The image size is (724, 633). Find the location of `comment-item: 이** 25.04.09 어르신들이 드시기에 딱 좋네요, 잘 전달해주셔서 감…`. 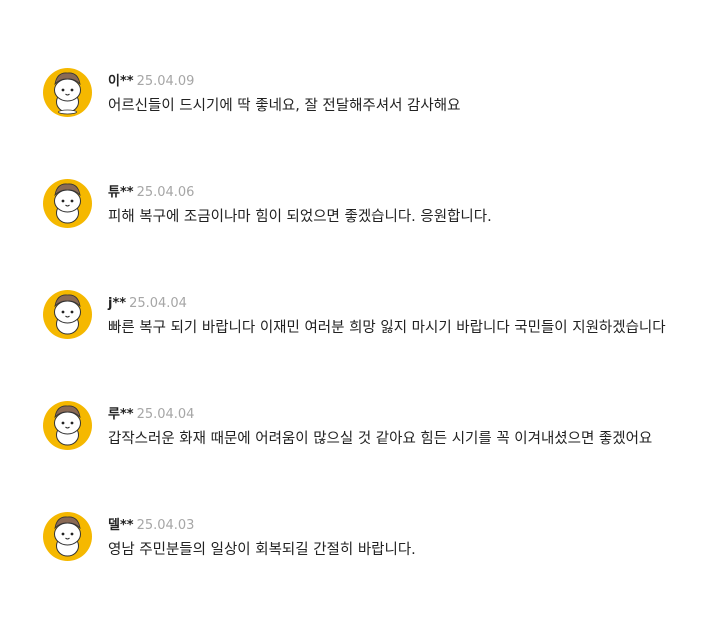

comment-item: 이** 25.04.09 어르신들이 드시기에 딱 좋네요, 잘 전달해주셔서 감… is located at coordinates (378, 98).